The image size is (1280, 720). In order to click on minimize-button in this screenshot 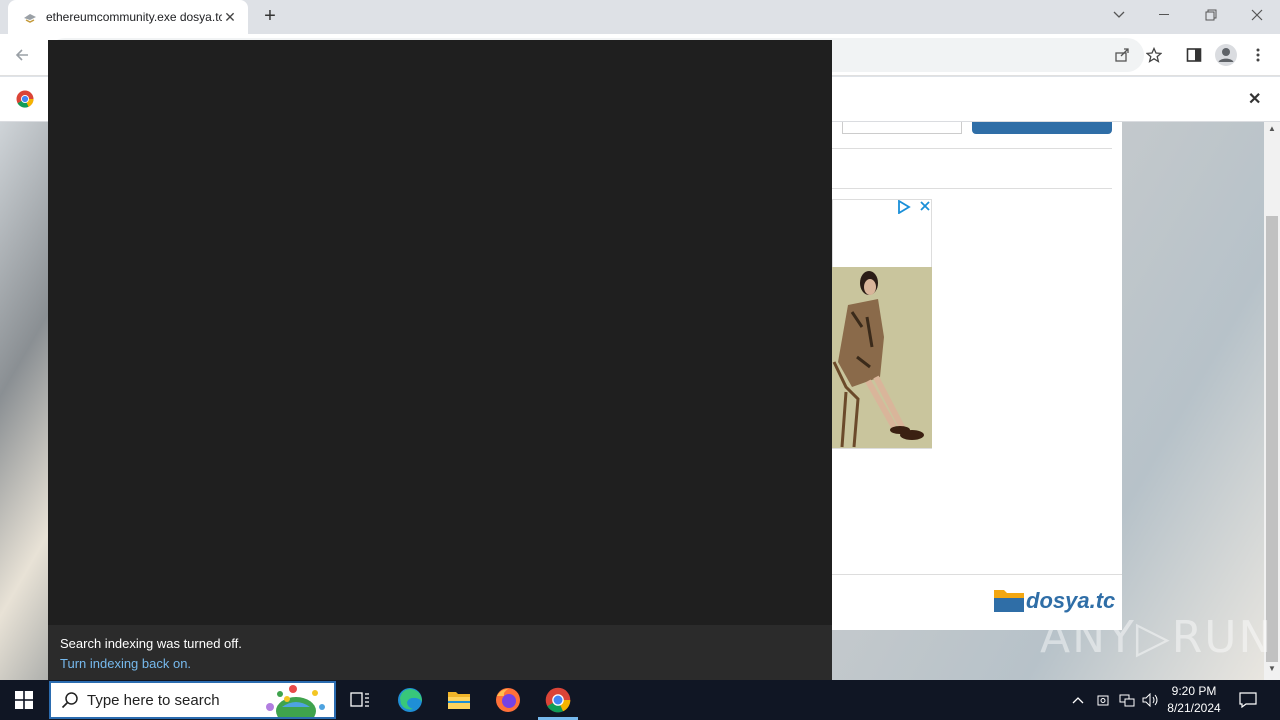, I will do `click(1165, 15)`.